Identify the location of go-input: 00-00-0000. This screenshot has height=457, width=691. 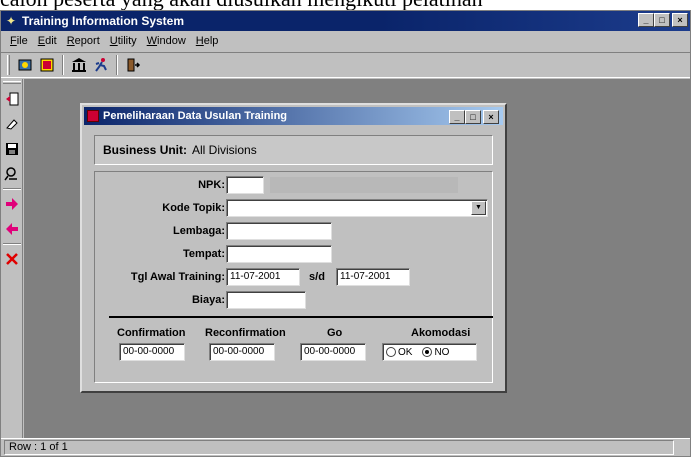
(333, 352).